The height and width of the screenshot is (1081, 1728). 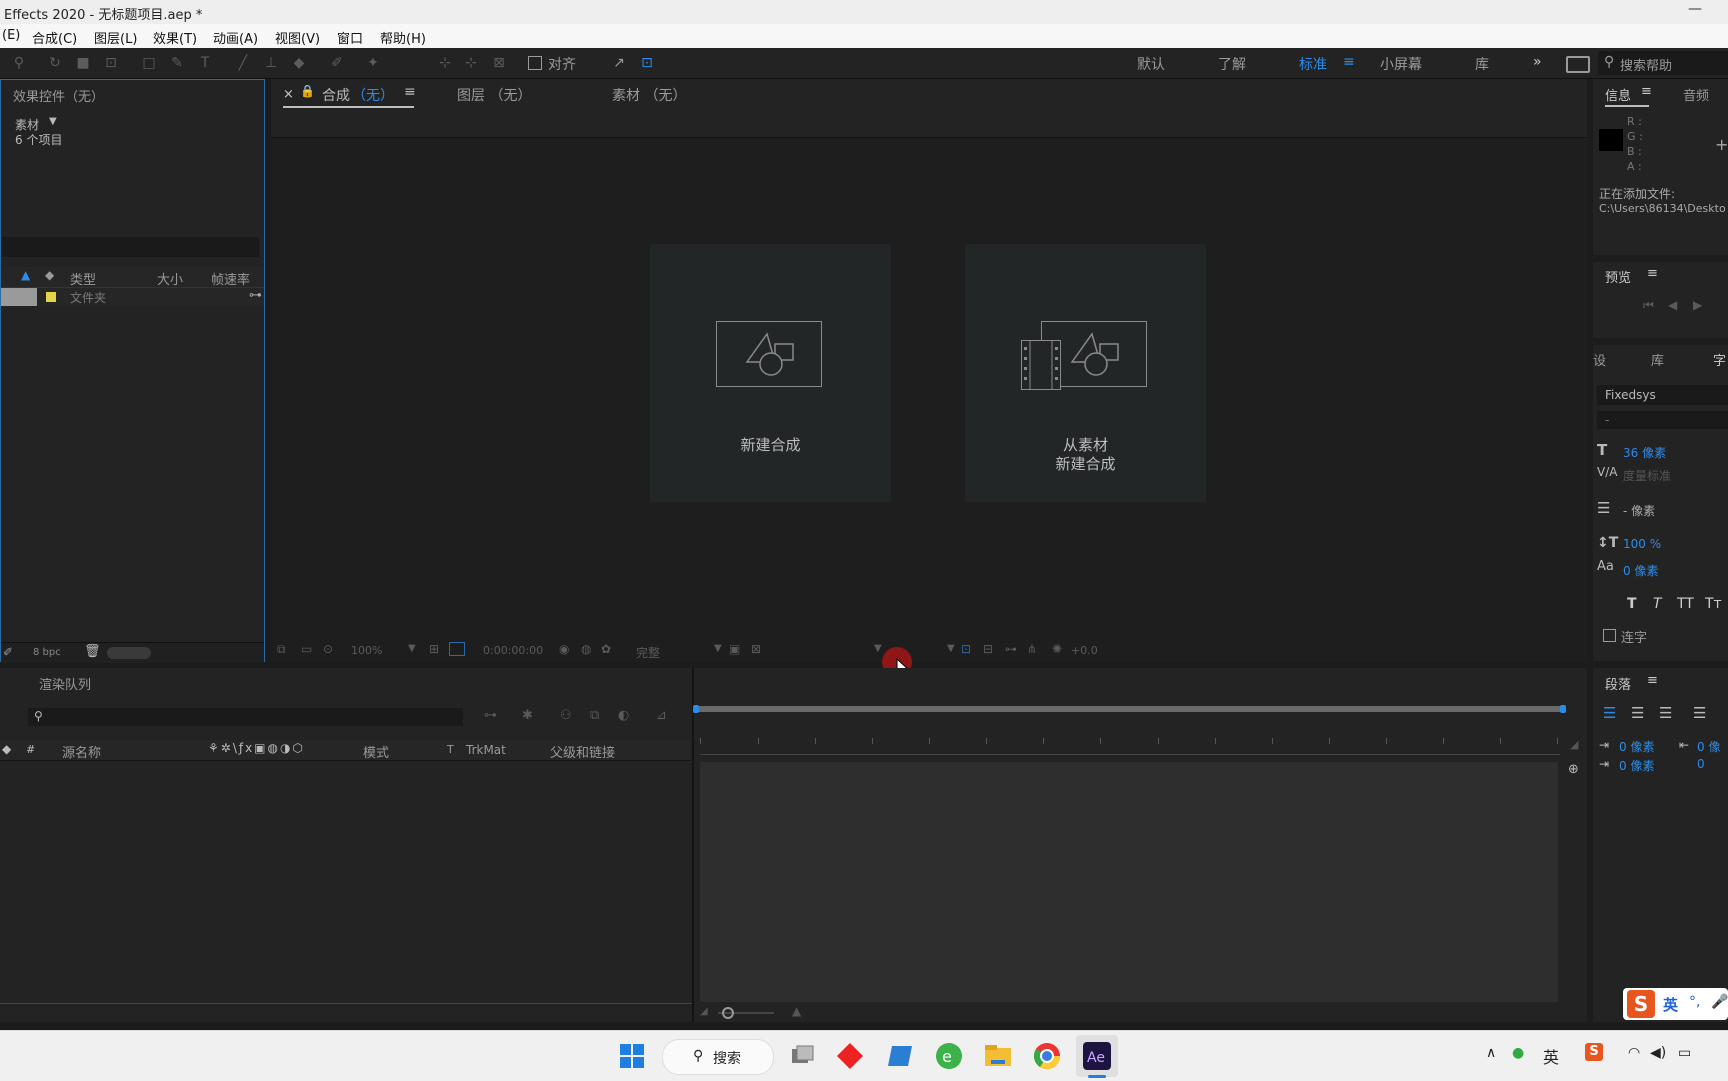 What do you see at coordinates (54, 37) in the screenshot?
I see `menu-composition: 合成(C)` at bounding box center [54, 37].